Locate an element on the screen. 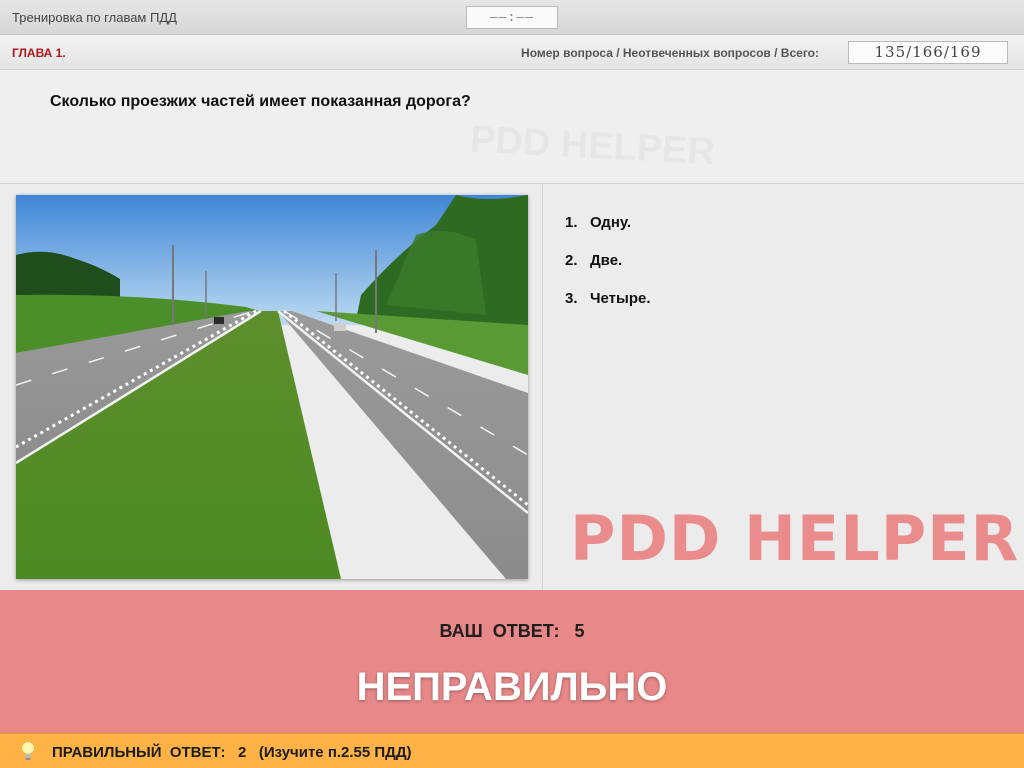 The image size is (1024, 768). title-bar: Тренировка по главам ПДД ——:—— is located at coordinates (512, 17).